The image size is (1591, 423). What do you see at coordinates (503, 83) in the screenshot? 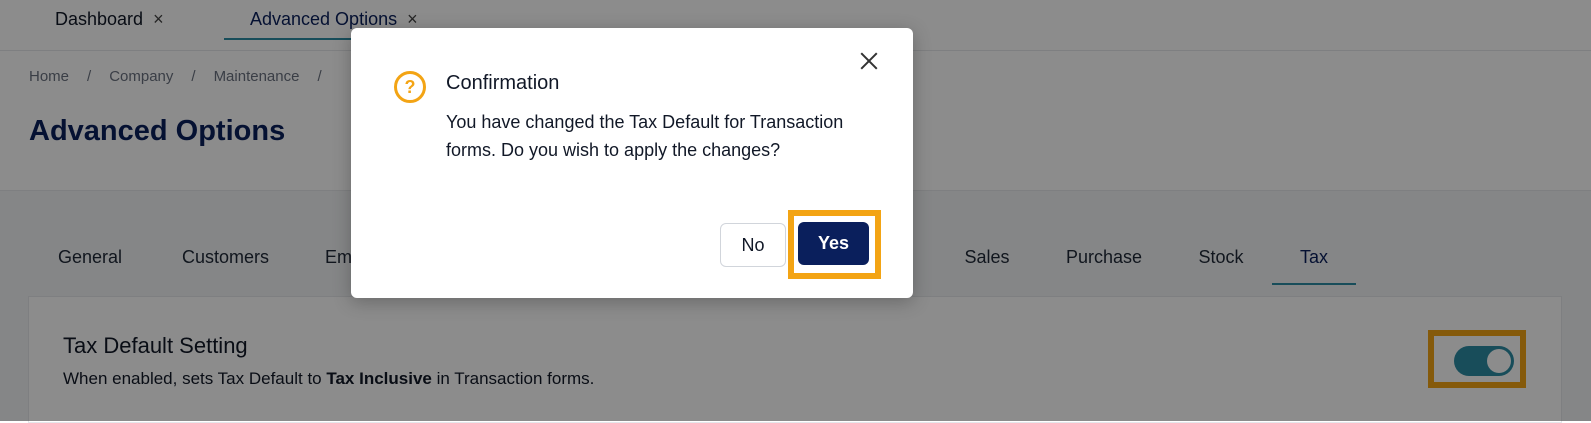
I see `dialog-title: Confirmation` at bounding box center [503, 83].